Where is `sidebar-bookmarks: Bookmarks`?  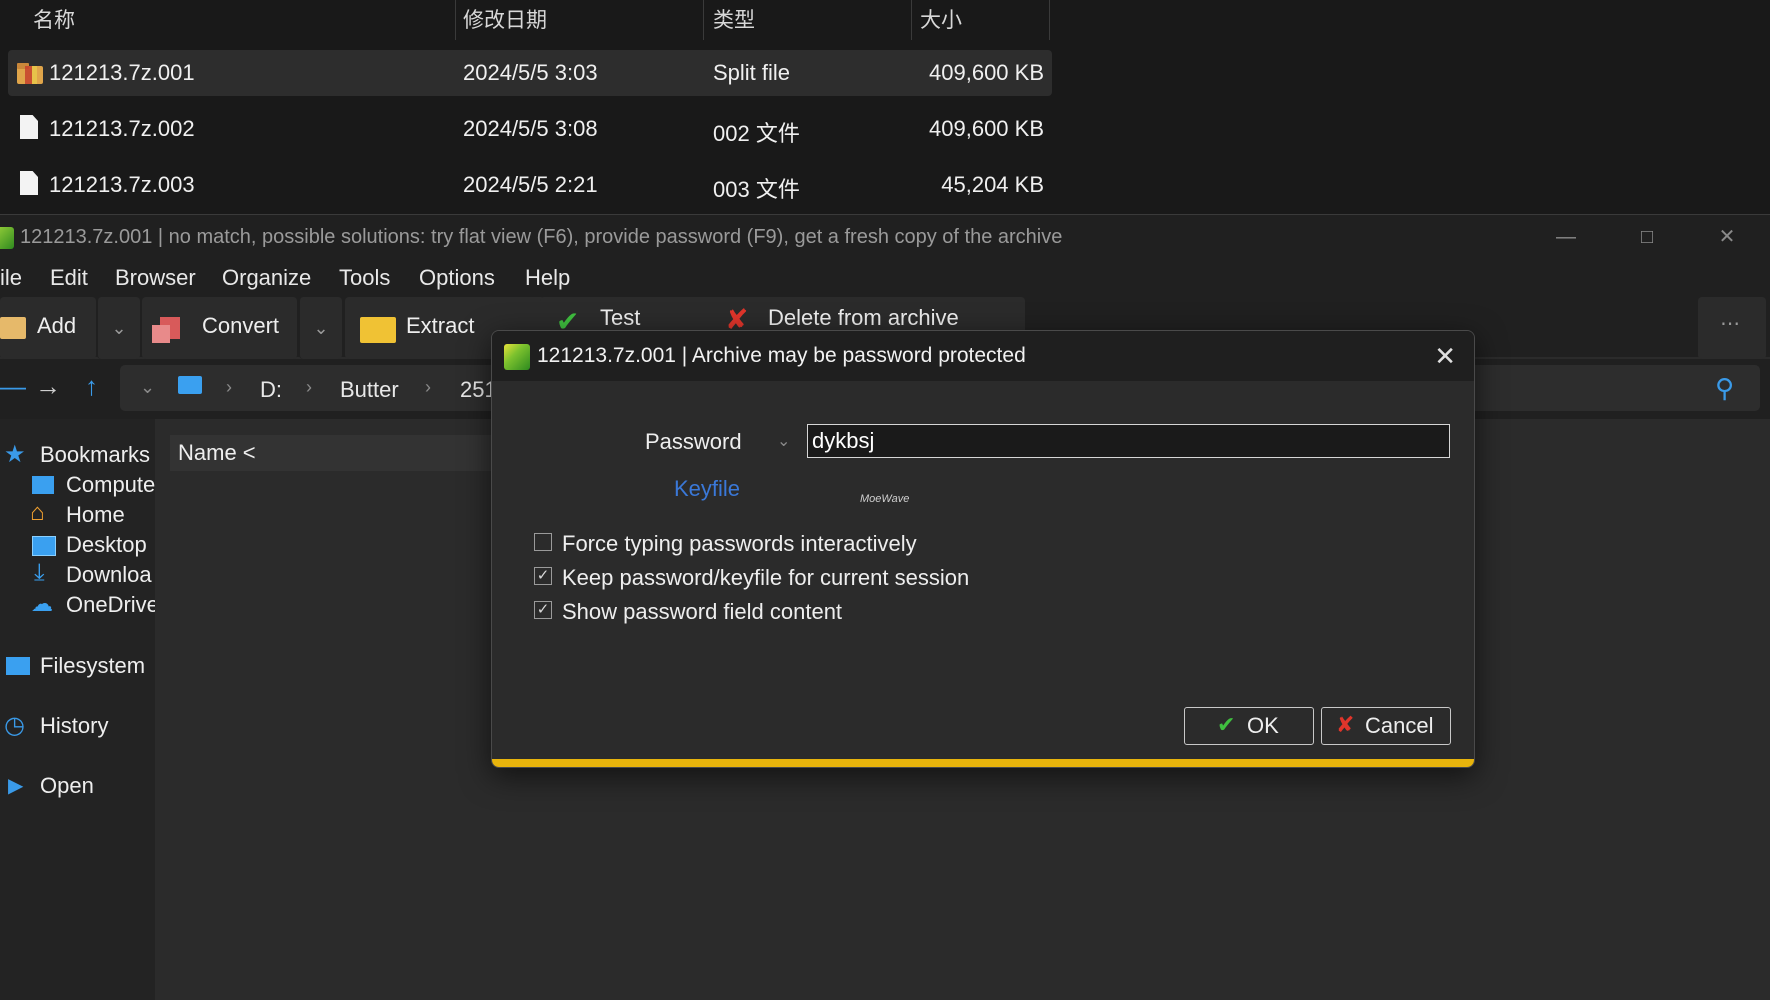
sidebar-bookmarks: Bookmarks is located at coordinates (95, 455).